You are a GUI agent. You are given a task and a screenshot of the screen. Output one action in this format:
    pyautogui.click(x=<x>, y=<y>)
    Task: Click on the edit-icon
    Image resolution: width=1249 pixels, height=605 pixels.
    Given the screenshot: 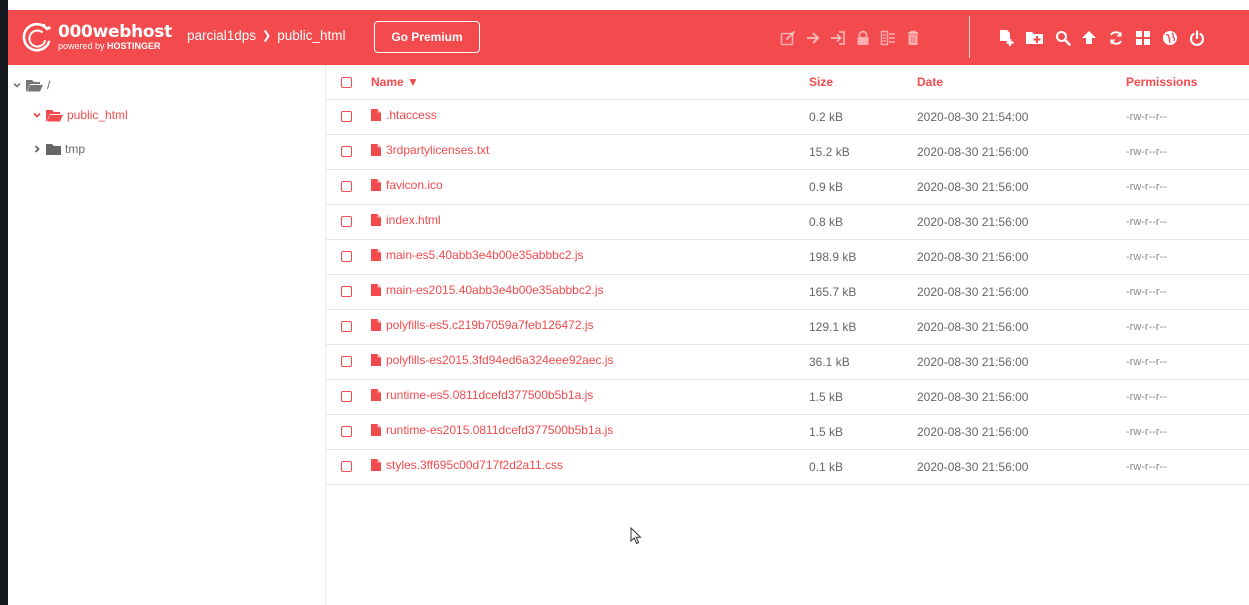 What is the action you would take?
    pyautogui.click(x=788, y=38)
    